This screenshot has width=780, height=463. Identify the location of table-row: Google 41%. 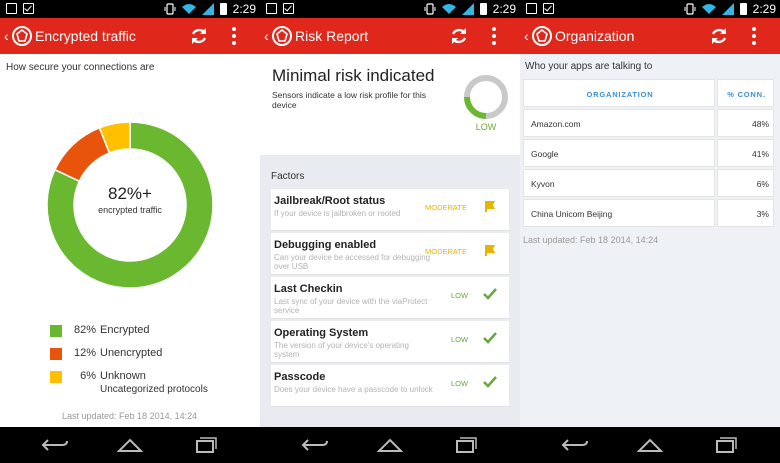
(648, 154).